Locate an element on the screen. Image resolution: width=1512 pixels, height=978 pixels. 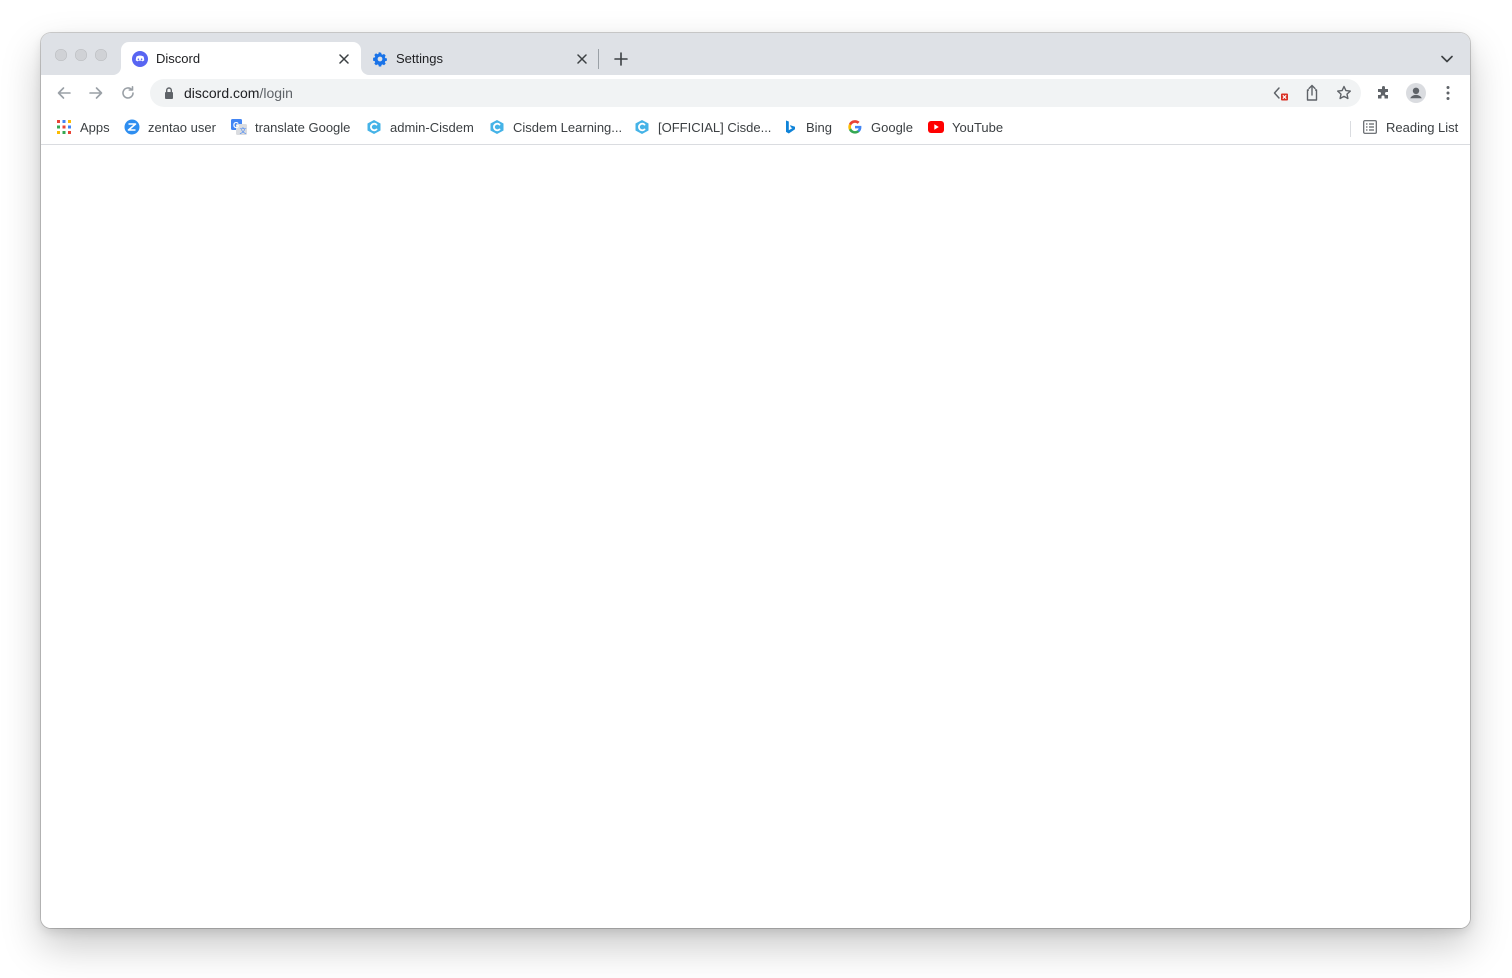
plus-icon is located at coordinates (621, 59).